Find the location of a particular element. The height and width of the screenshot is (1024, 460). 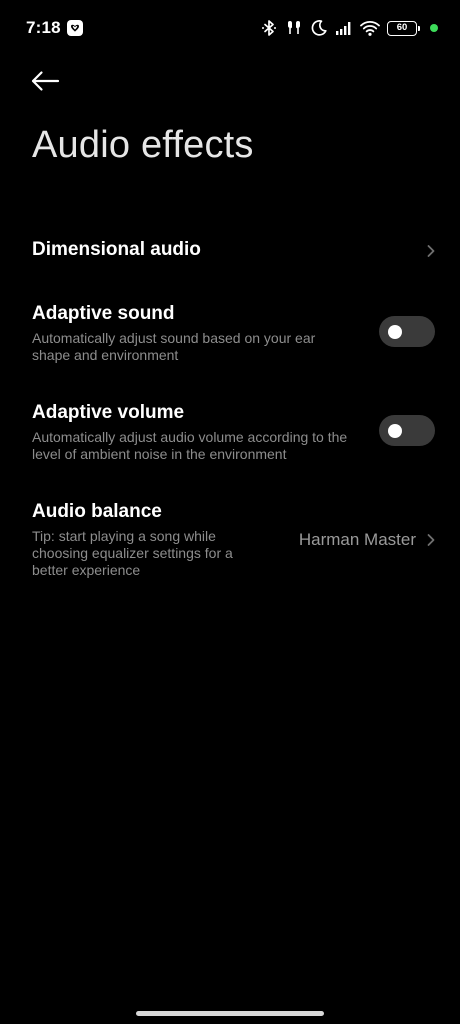

signal-icon is located at coordinates (343, 28).